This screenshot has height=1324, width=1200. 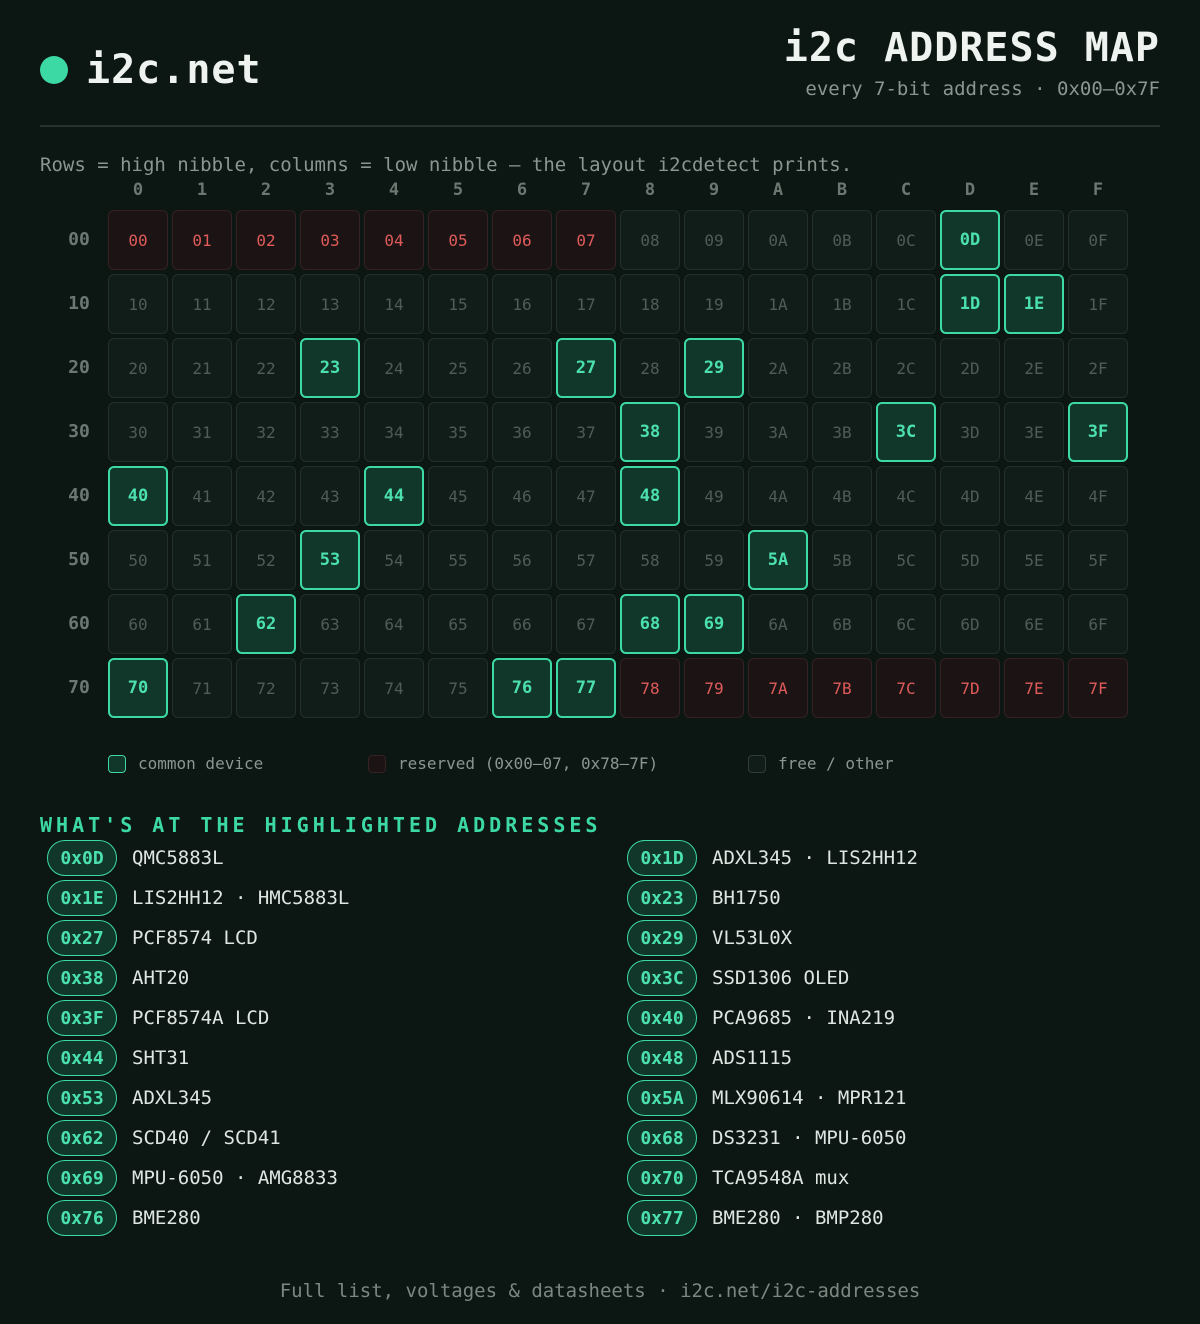 What do you see at coordinates (778, 560) in the screenshot?
I see `address-cell-5a: 5A` at bounding box center [778, 560].